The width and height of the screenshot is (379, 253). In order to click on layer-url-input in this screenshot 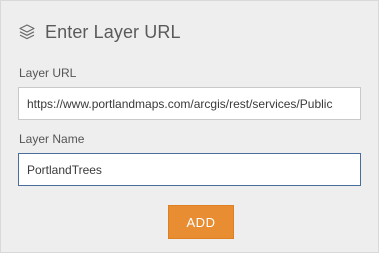, I will do `click(189, 103)`.